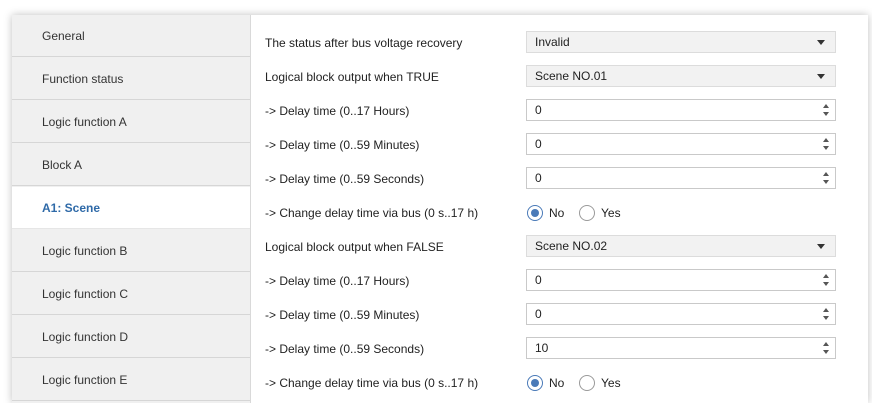  I want to click on spinbox-value: 10, so click(542, 348).